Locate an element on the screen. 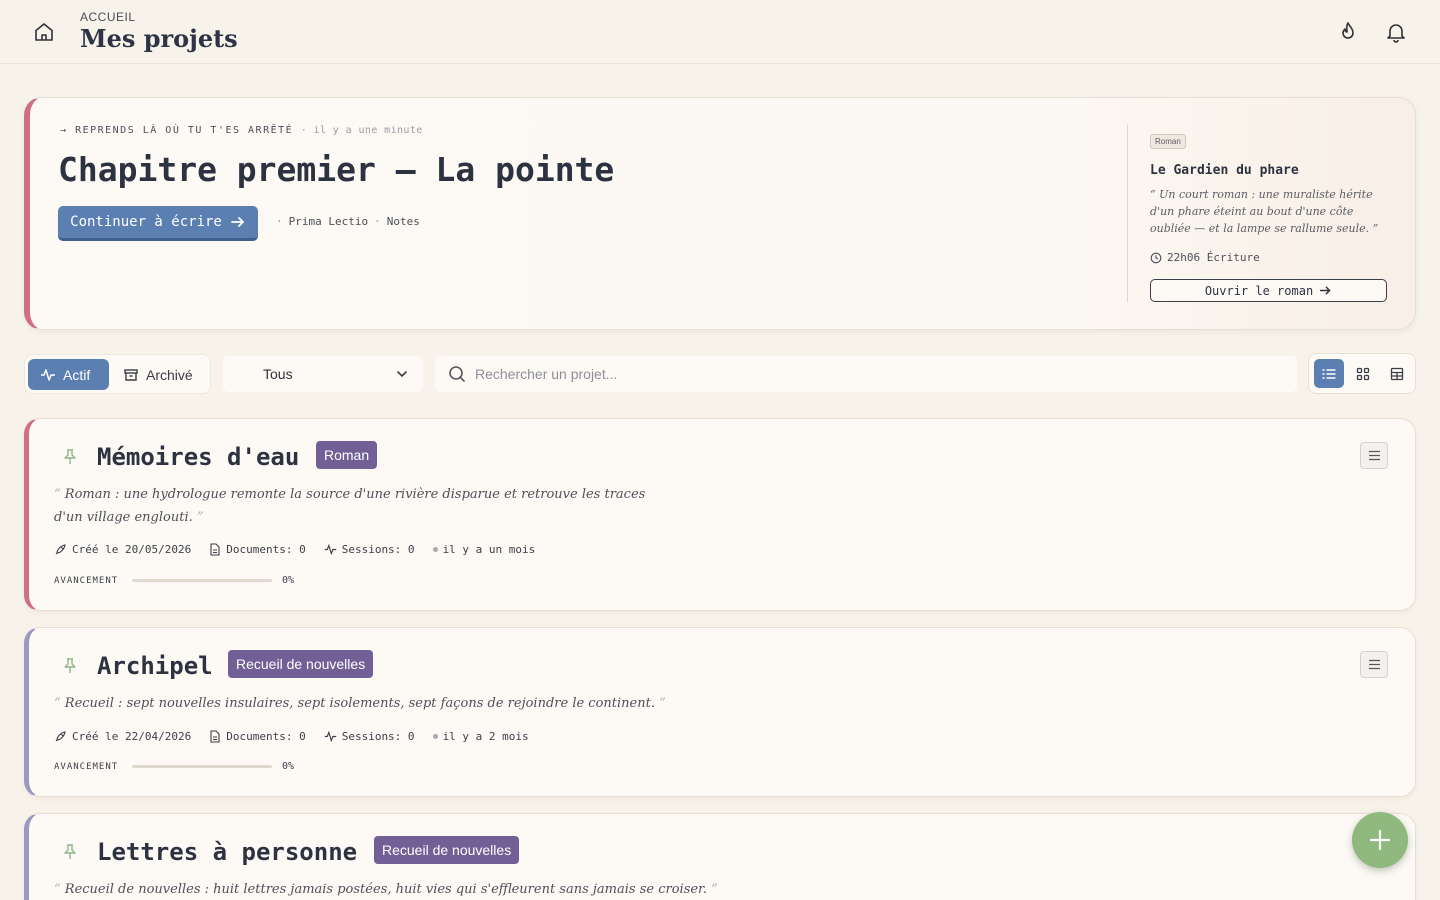  archive-icon is located at coordinates (131, 374).